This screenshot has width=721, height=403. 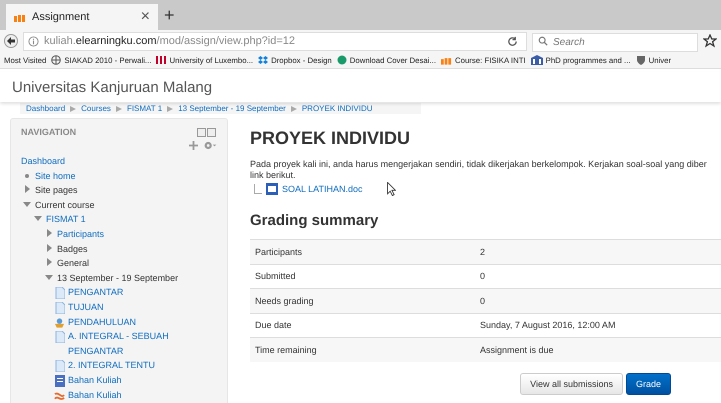 What do you see at coordinates (56, 190) in the screenshot?
I see `nav-item: Site pages` at bounding box center [56, 190].